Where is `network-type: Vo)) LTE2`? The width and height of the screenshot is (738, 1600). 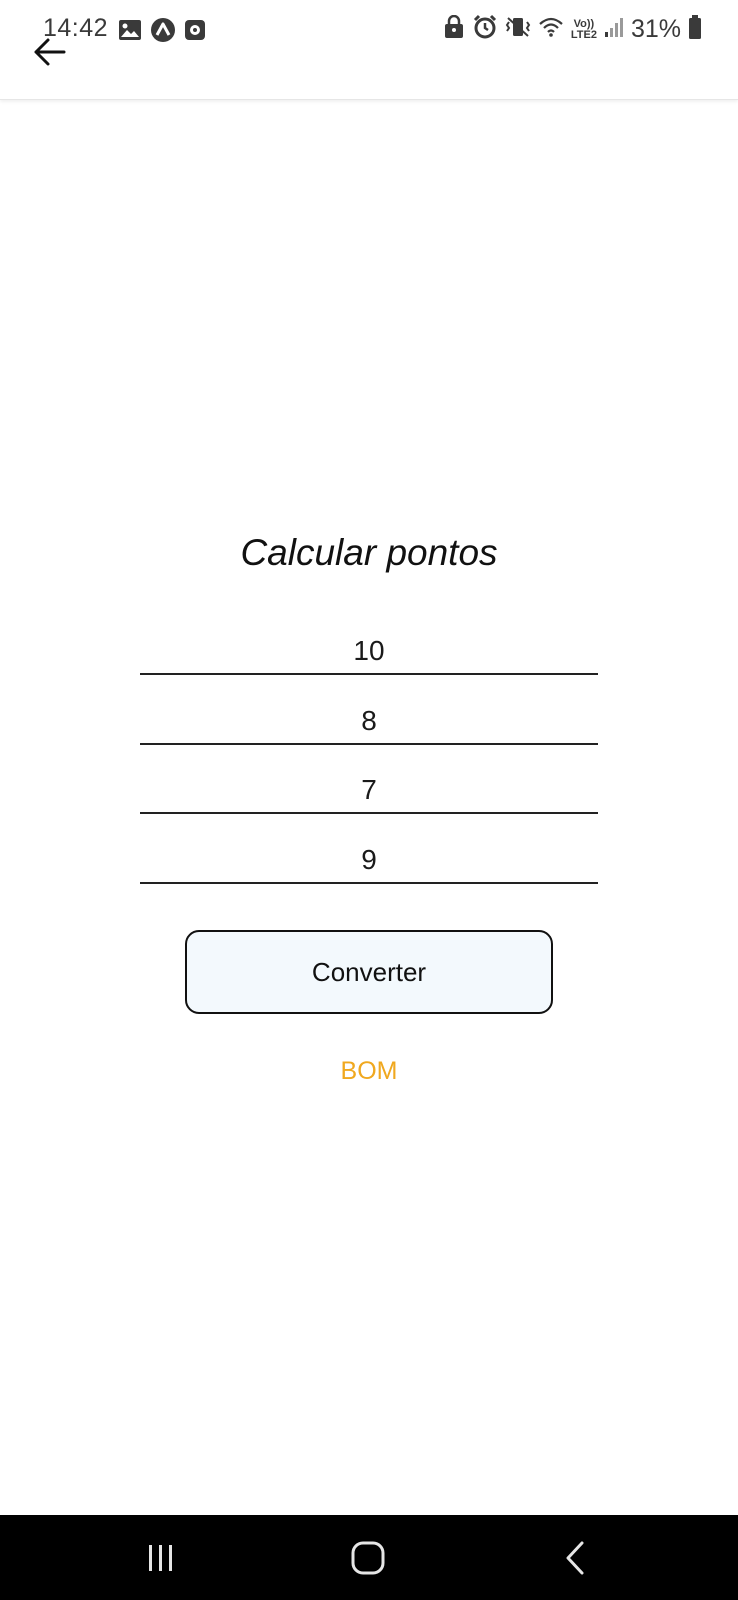
network-type: Vo)) LTE2 is located at coordinates (583, 29).